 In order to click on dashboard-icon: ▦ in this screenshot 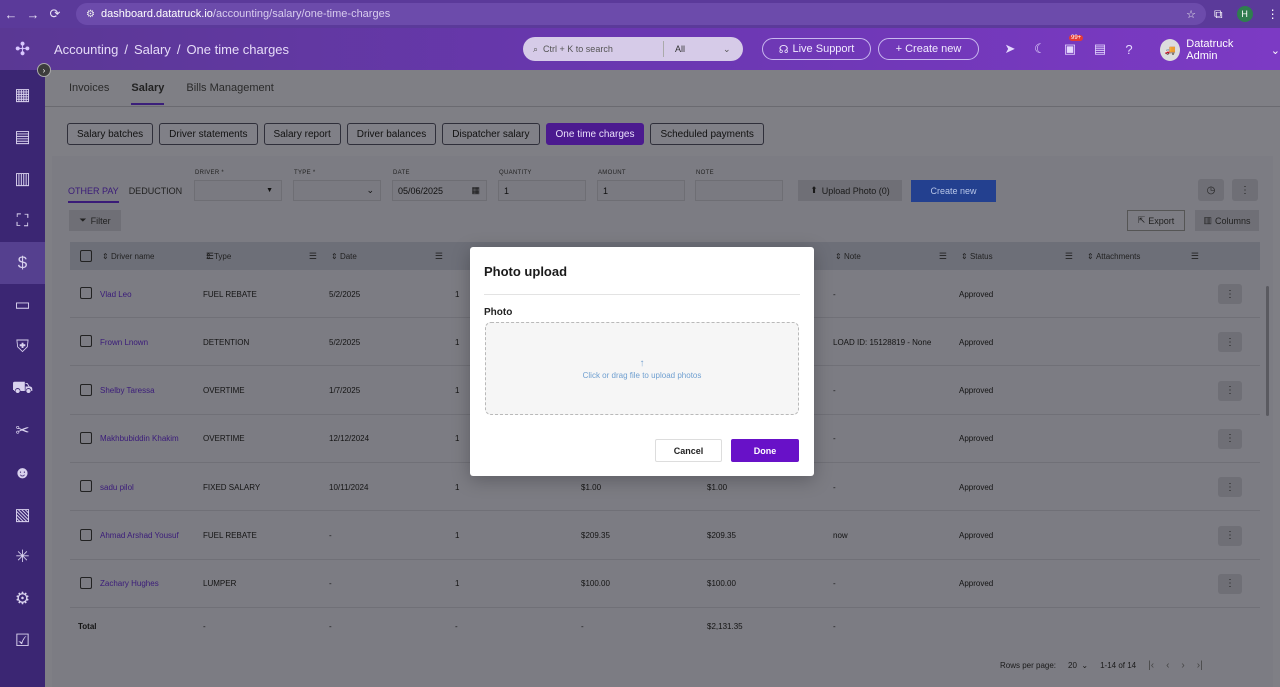, I will do `click(22, 95)`.